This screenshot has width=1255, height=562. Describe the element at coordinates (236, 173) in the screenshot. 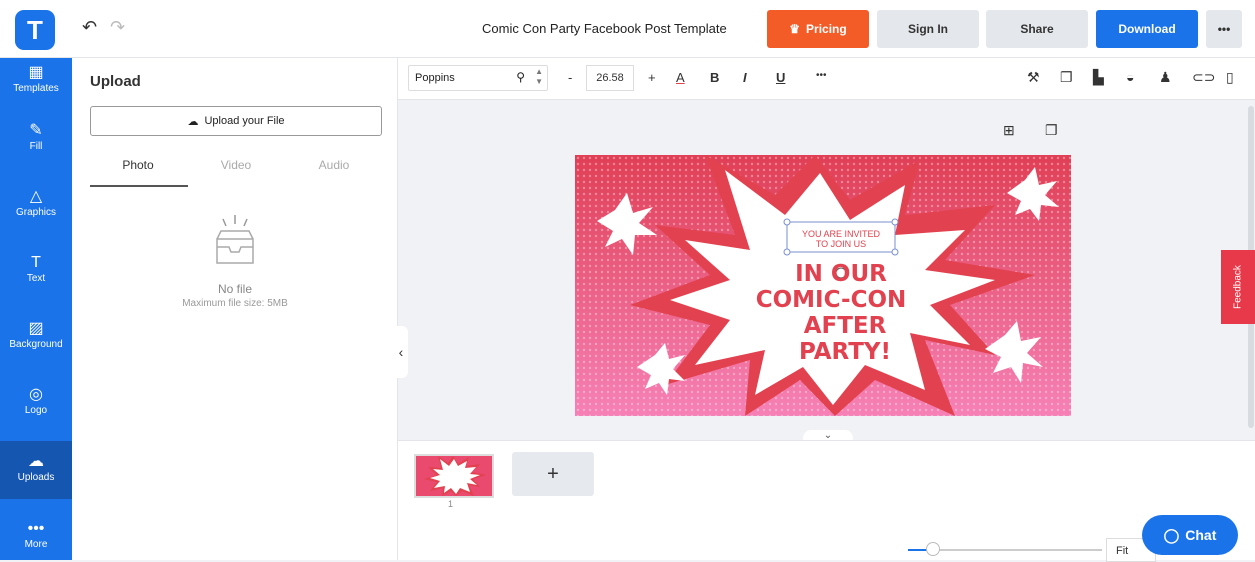

I see `media-tabs: Photo Video Audio` at that location.